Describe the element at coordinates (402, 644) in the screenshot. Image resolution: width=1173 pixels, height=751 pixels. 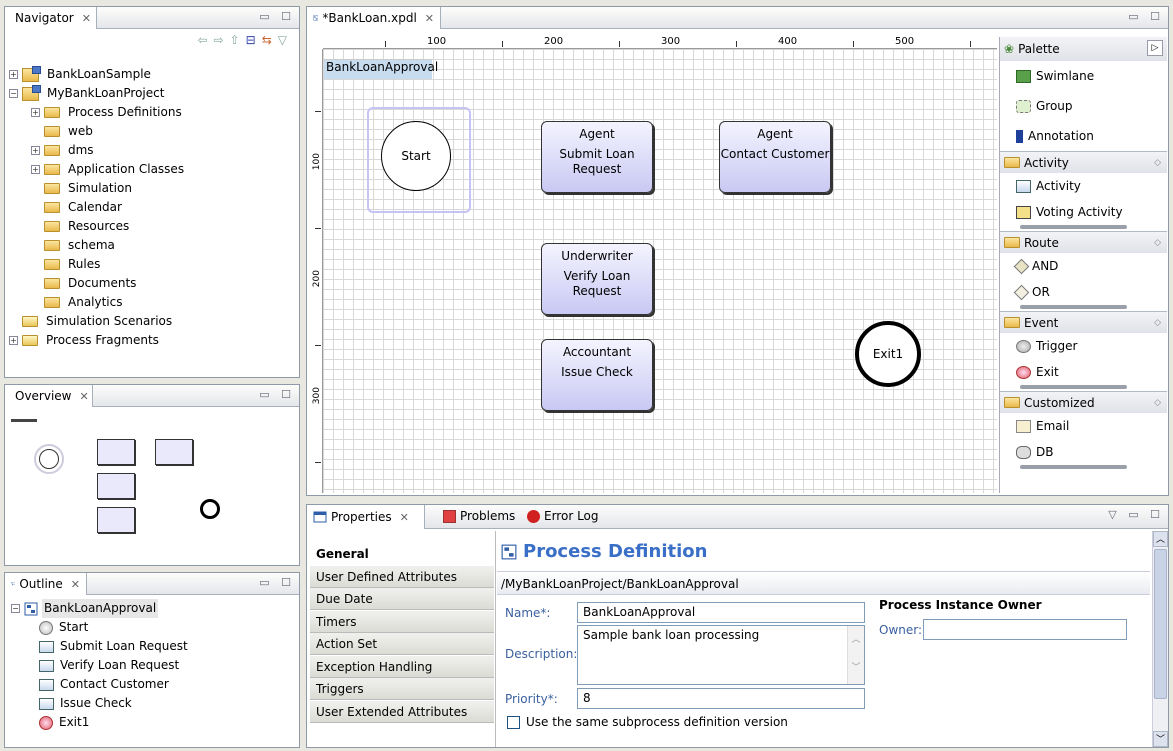
I see `property-section-tab: Action Set` at that location.